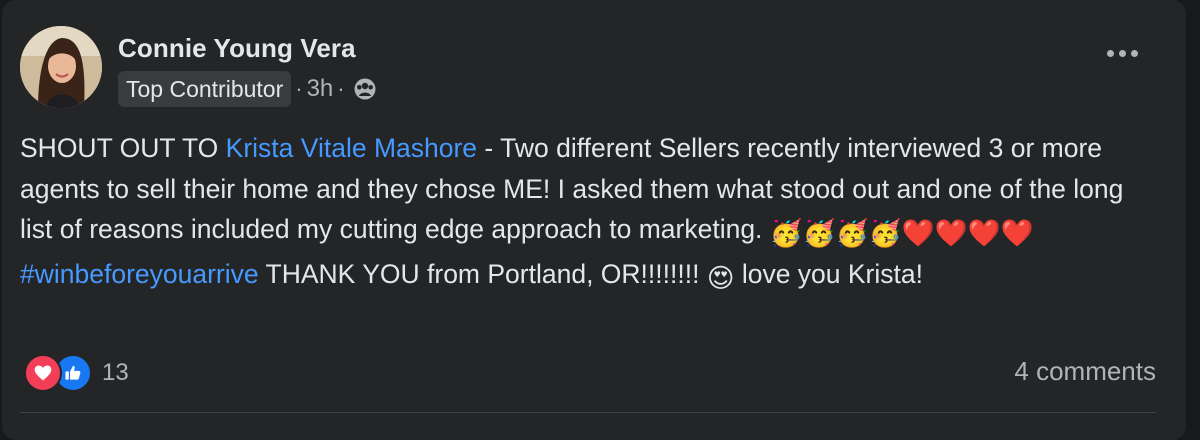  I want to click on author-avatar, so click(61, 67).